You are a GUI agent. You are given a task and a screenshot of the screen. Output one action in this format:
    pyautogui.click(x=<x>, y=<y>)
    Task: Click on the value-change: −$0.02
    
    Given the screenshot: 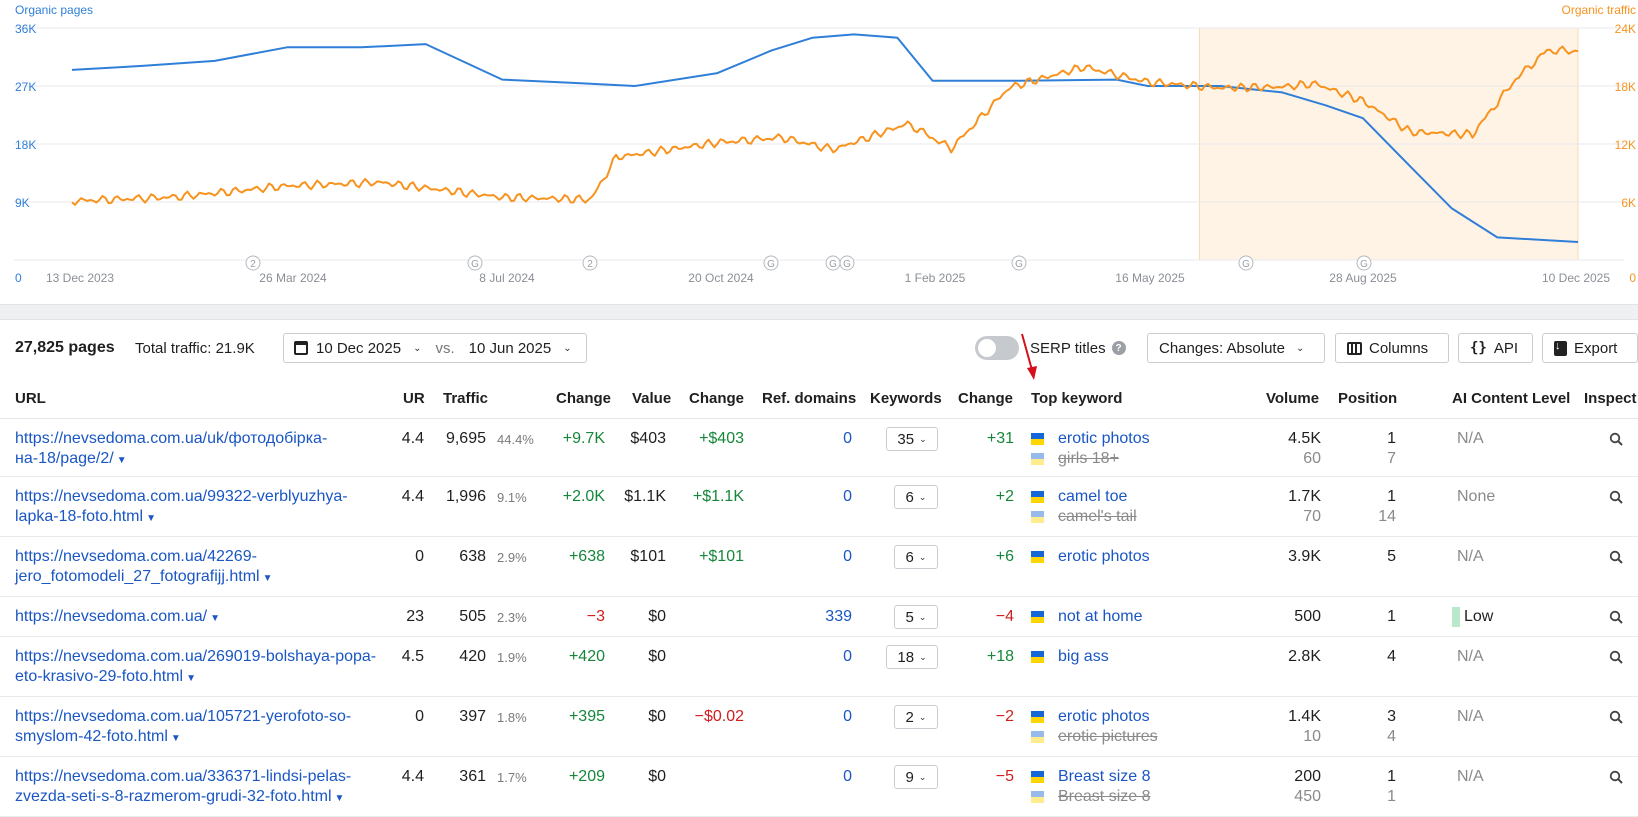 What is the action you would take?
    pyautogui.click(x=719, y=716)
    